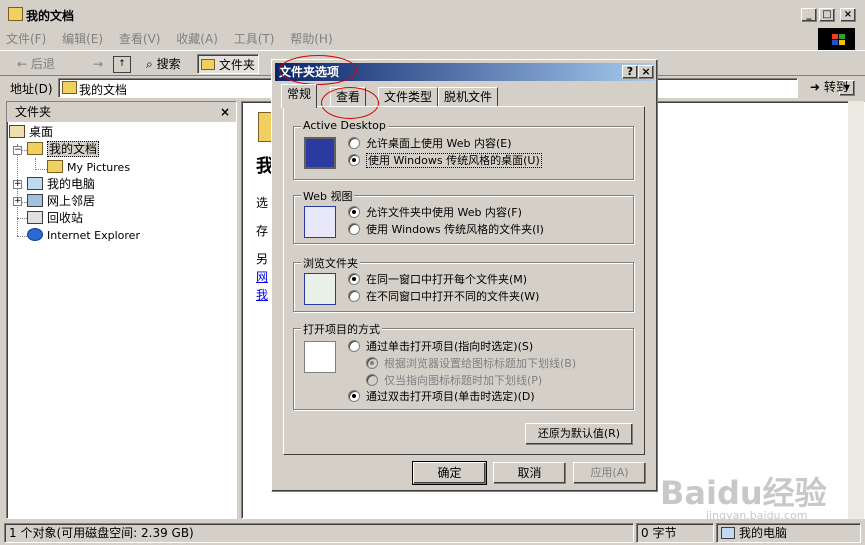 The image size is (865, 545). I want to click on option-classic-desktop: 使用 Windows 传统风格的桌面(U), so click(445, 161).